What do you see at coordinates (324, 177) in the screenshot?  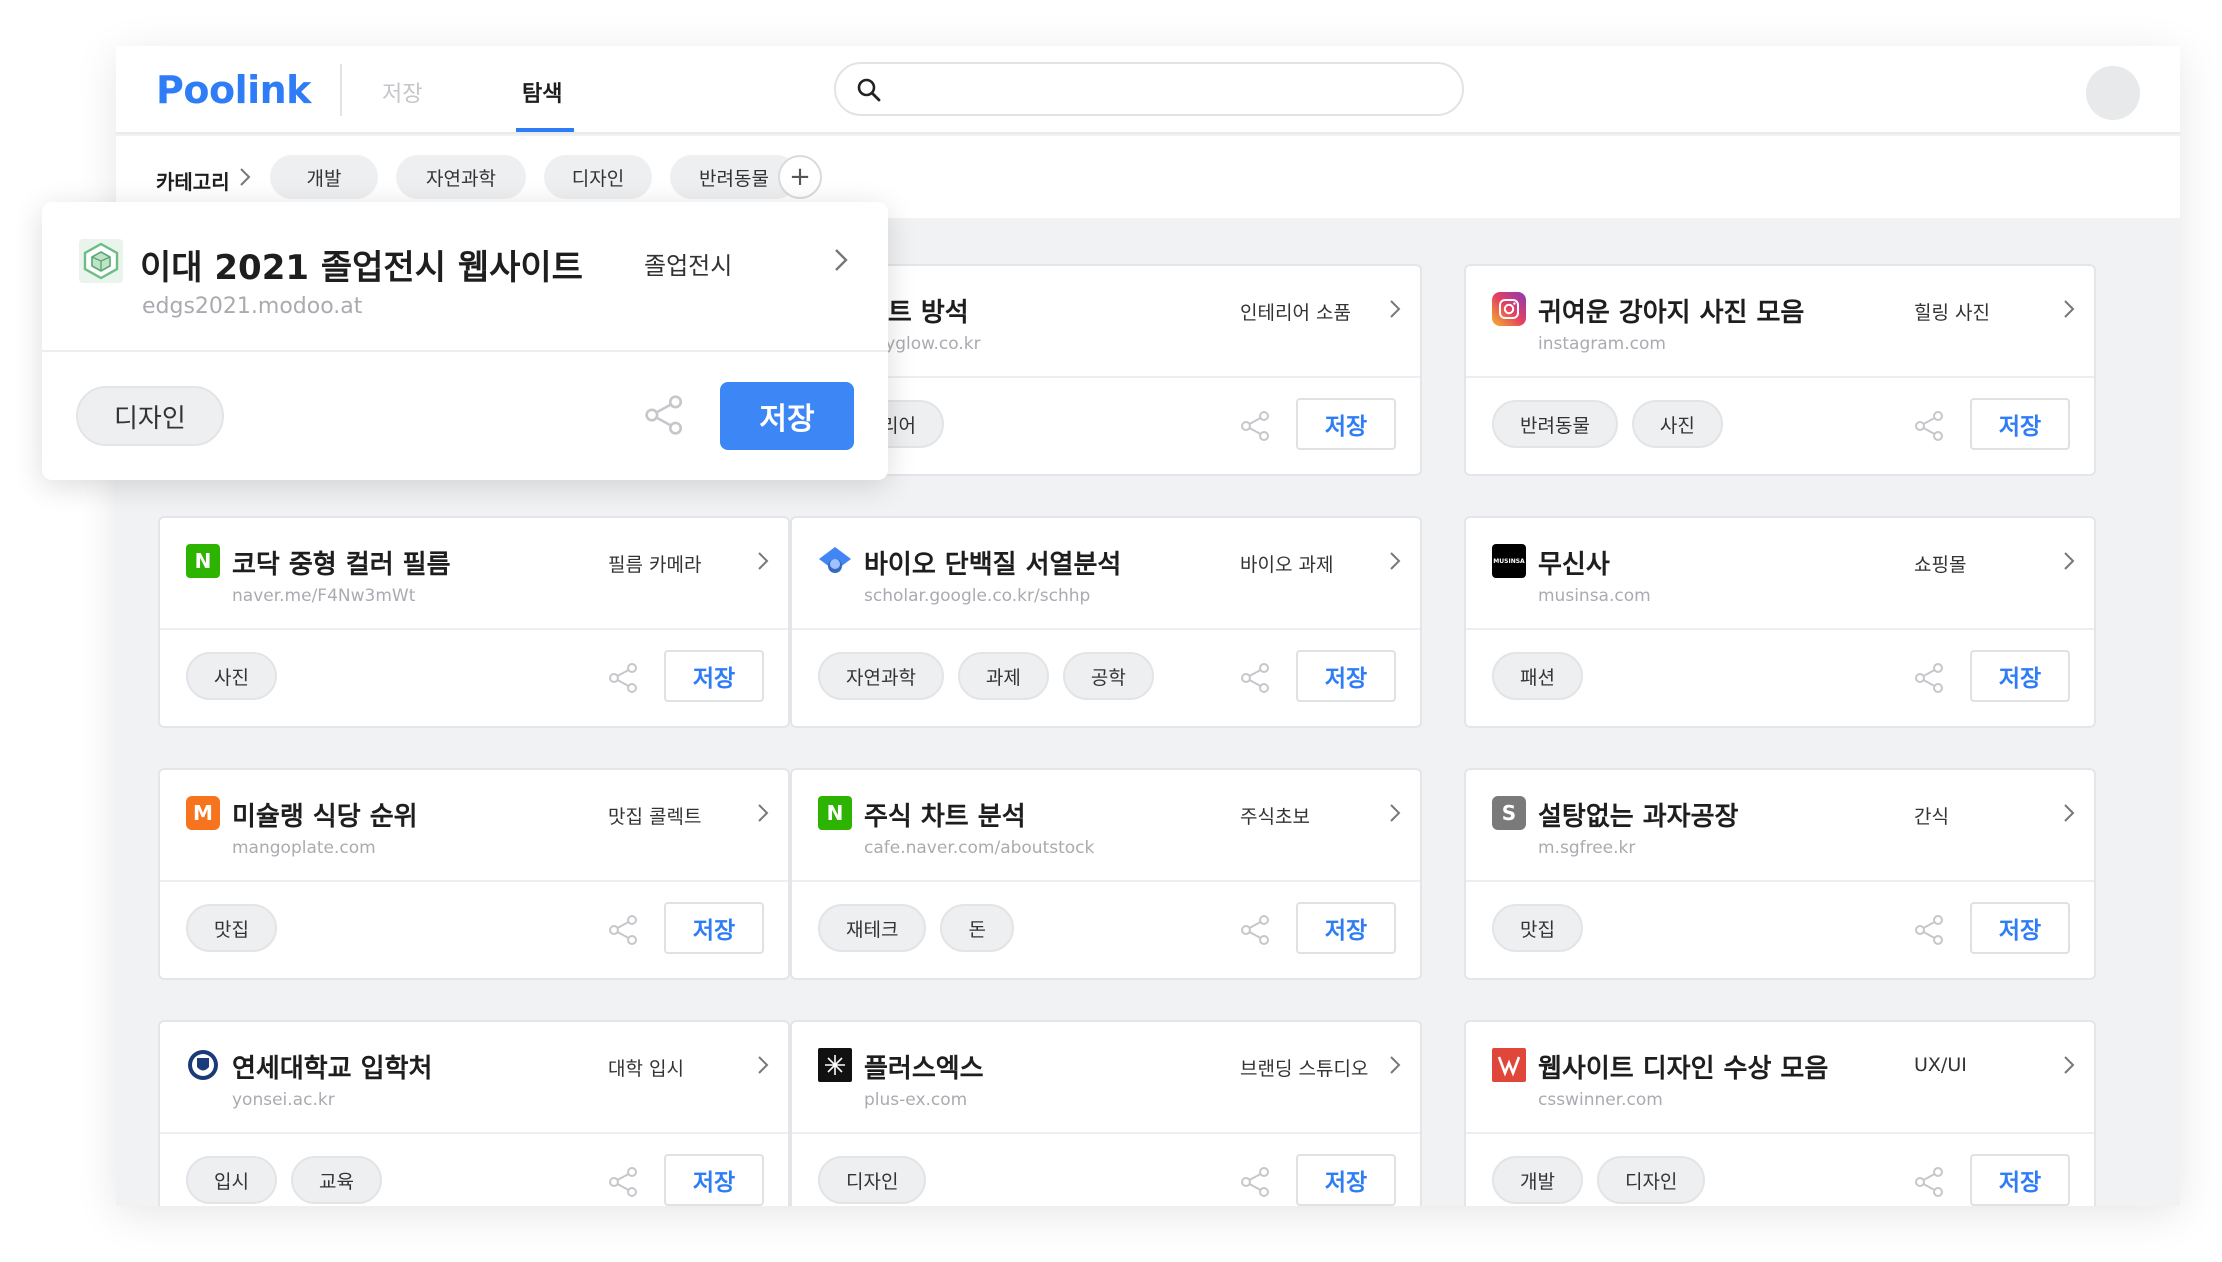 I see `category-pill-dev: 개발` at bounding box center [324, 177].